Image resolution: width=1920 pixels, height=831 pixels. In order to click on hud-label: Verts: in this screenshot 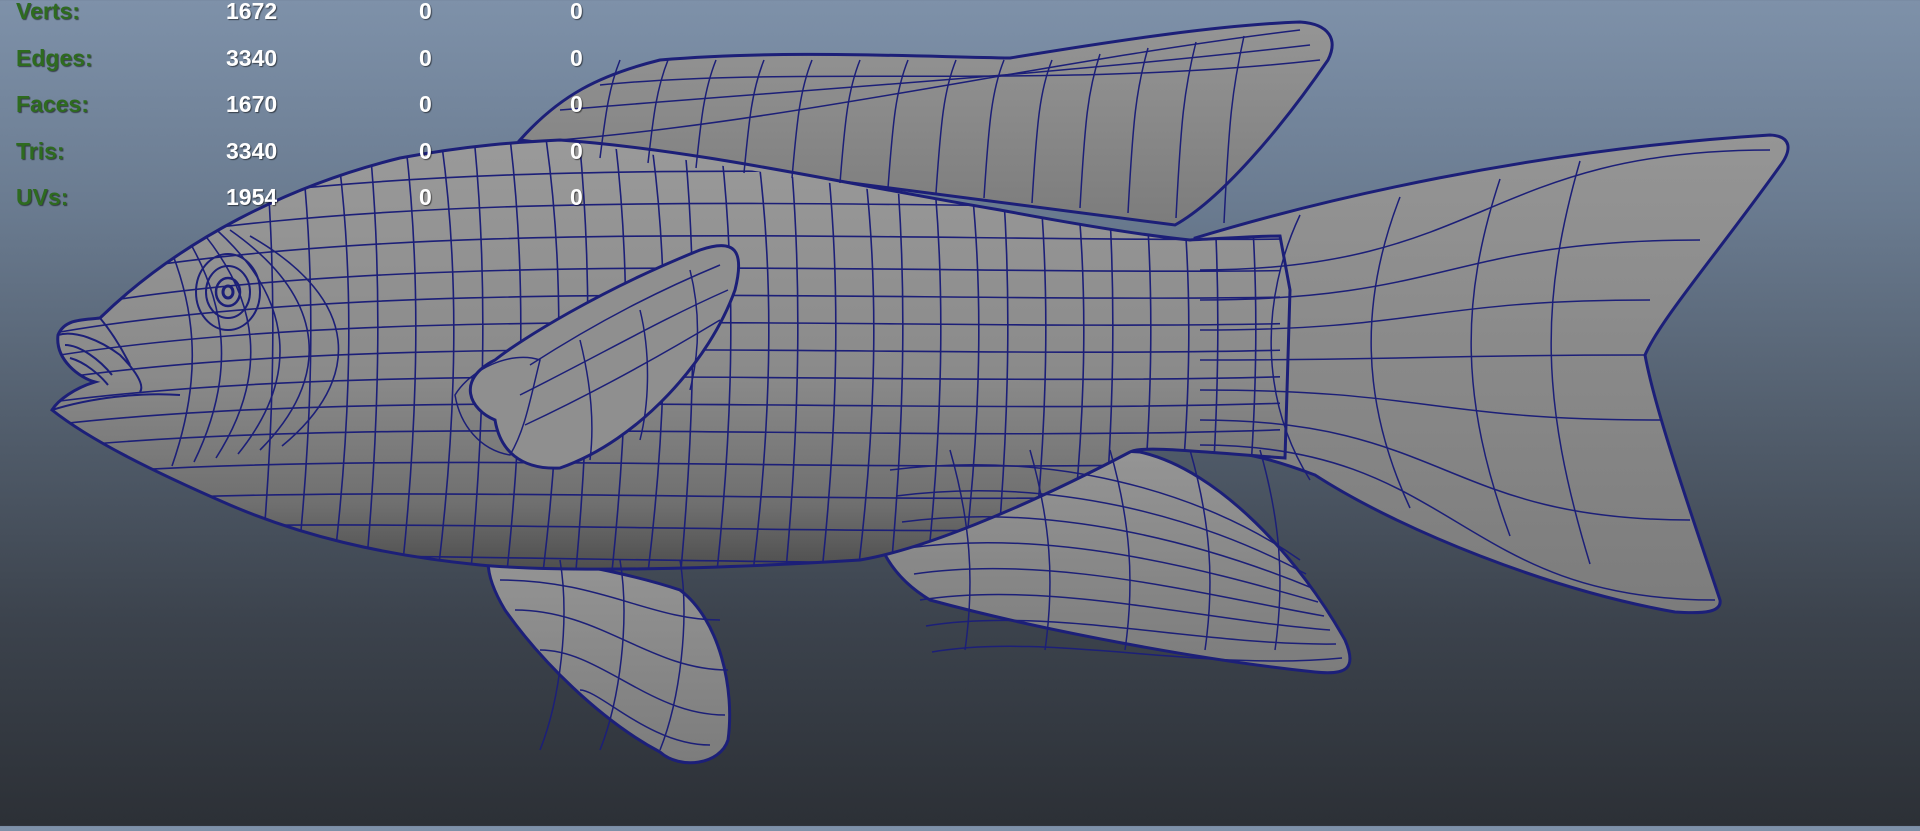, I will do `click(48, 12)`.